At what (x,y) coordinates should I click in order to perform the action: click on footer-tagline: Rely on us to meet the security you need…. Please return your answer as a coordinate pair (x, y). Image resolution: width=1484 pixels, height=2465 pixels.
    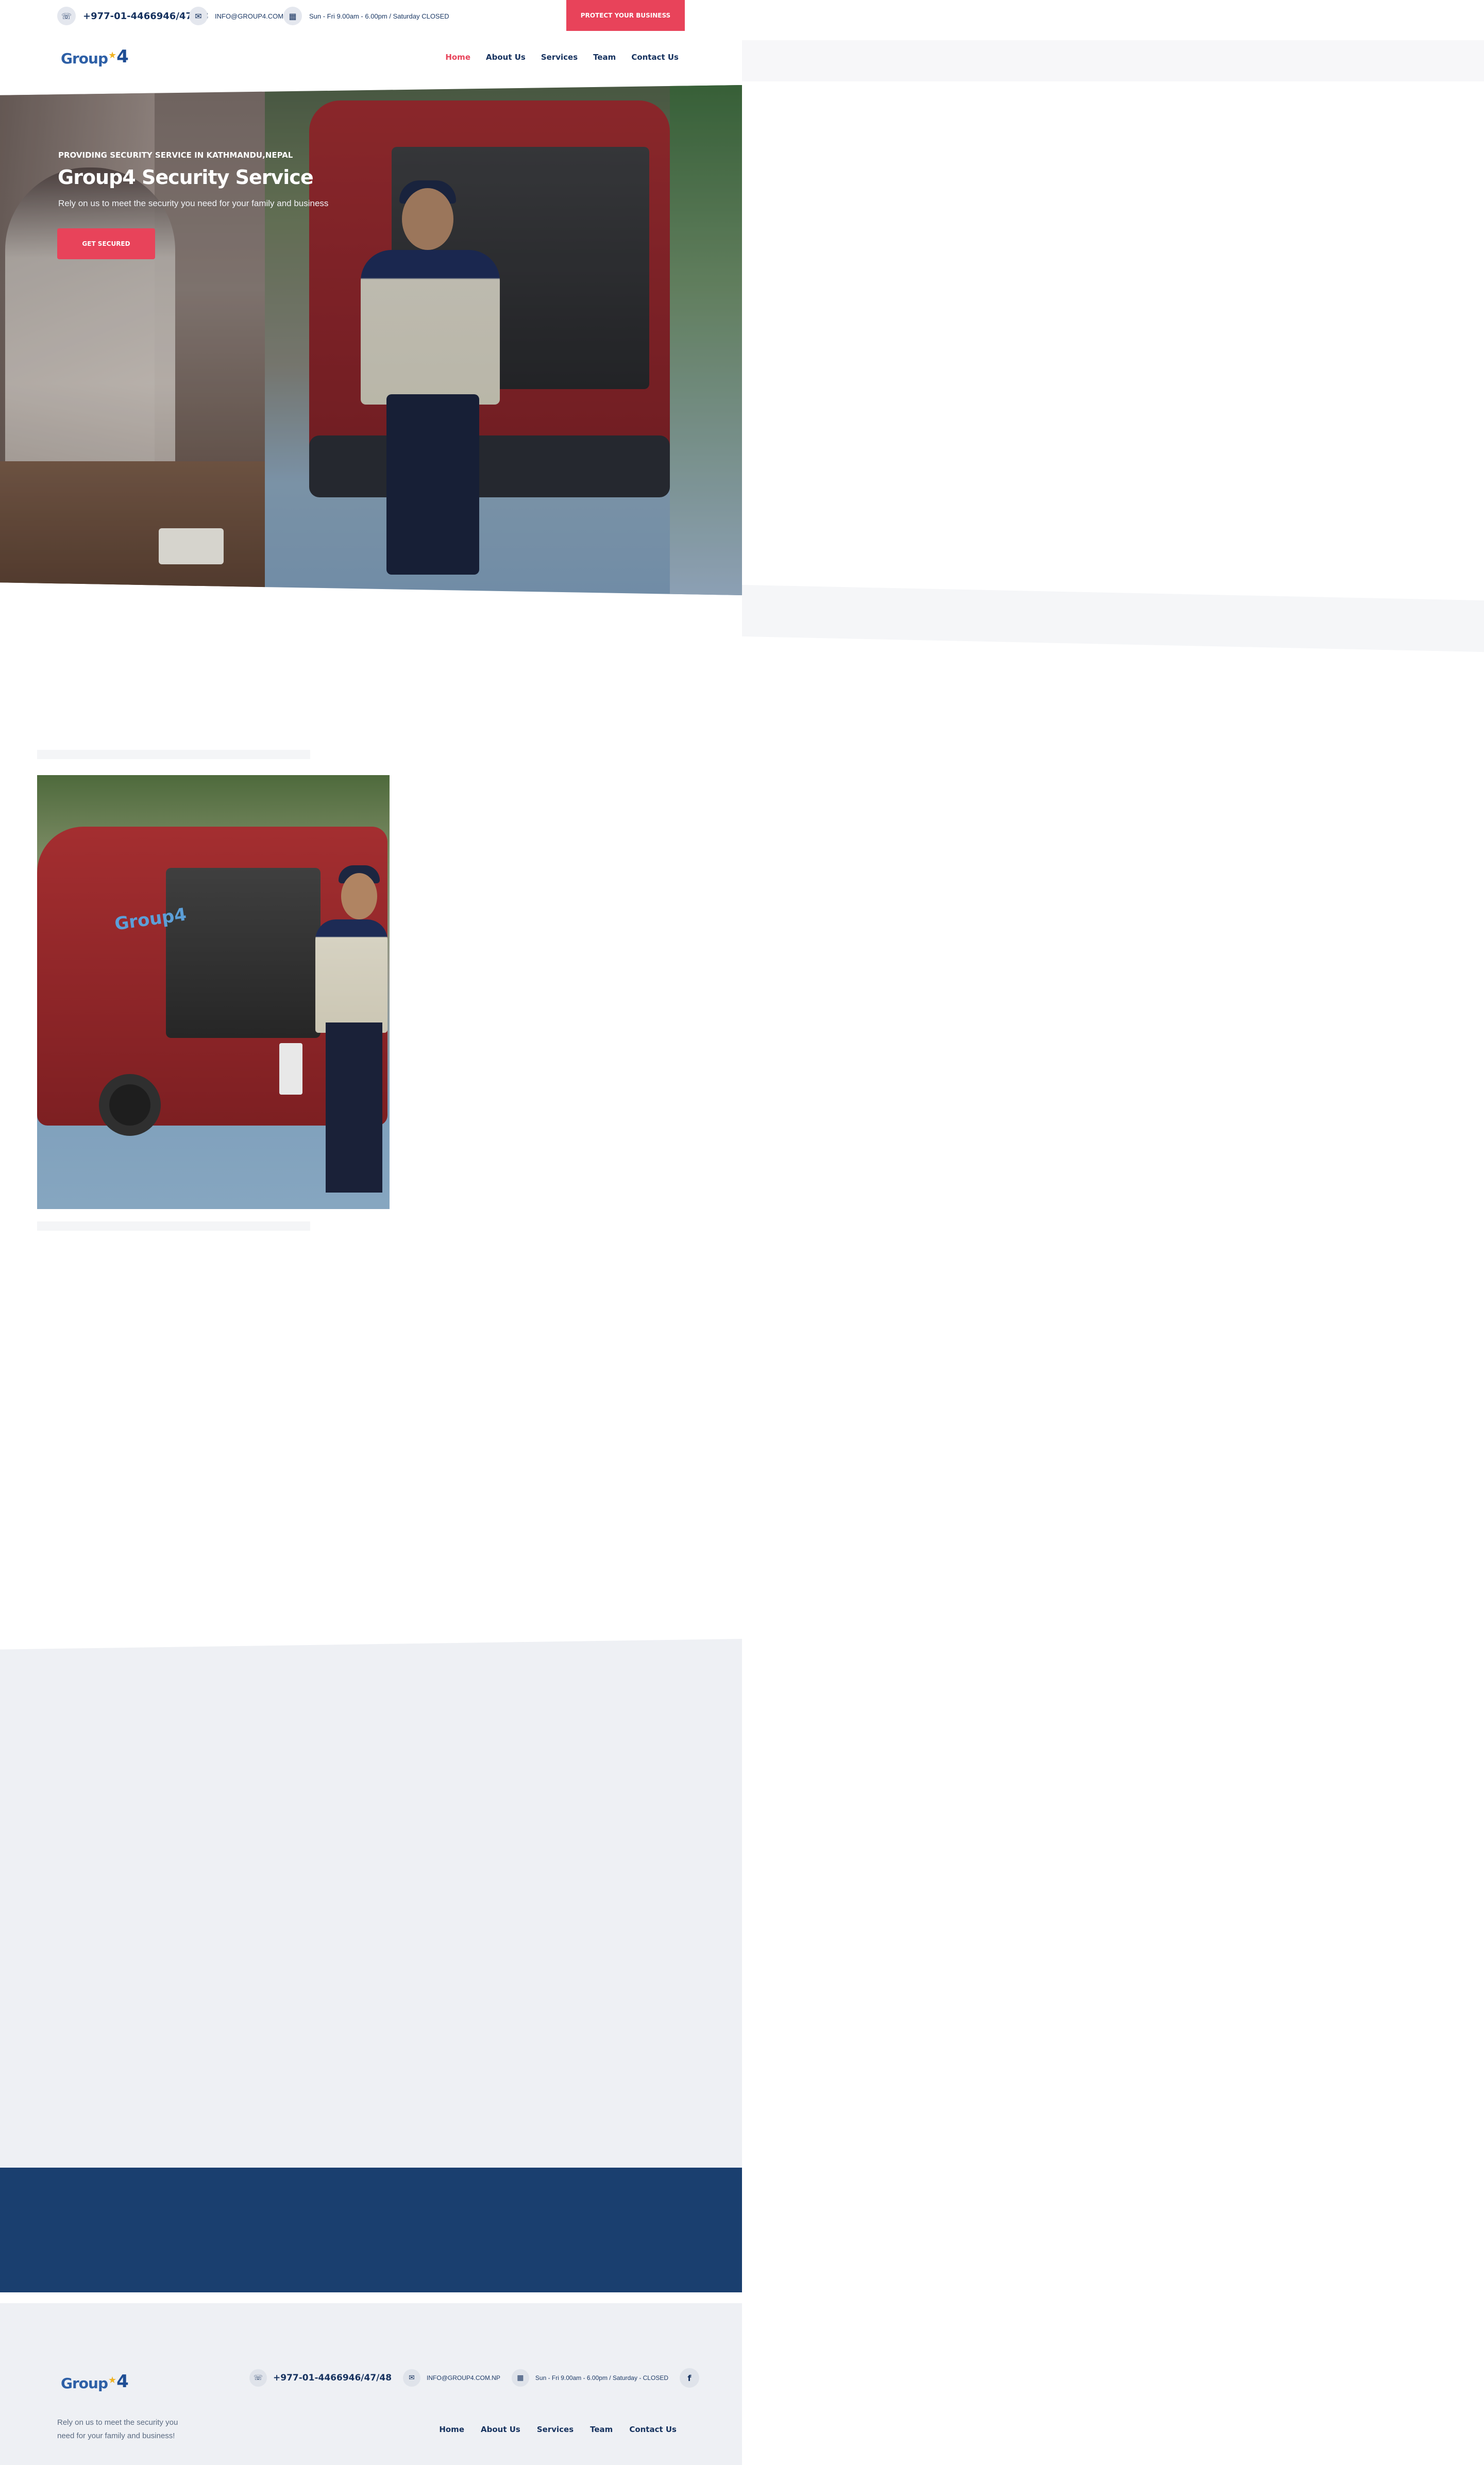
    Looking at the image, I should click on (117, 2429).